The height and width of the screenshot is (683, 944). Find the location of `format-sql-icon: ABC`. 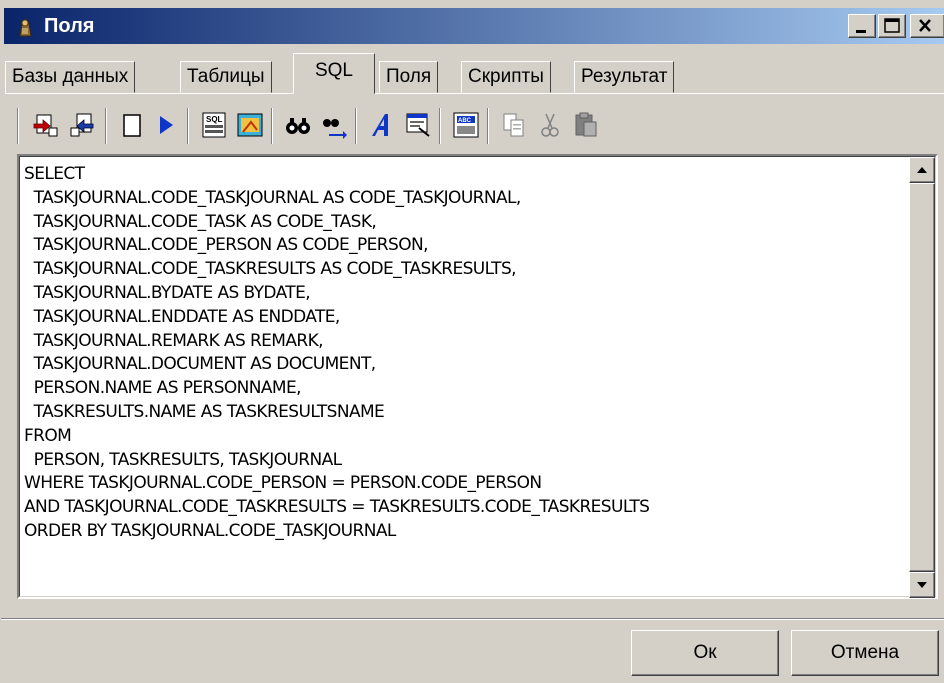

format-sql-icon: ABC is located at coordinates (466, 125).